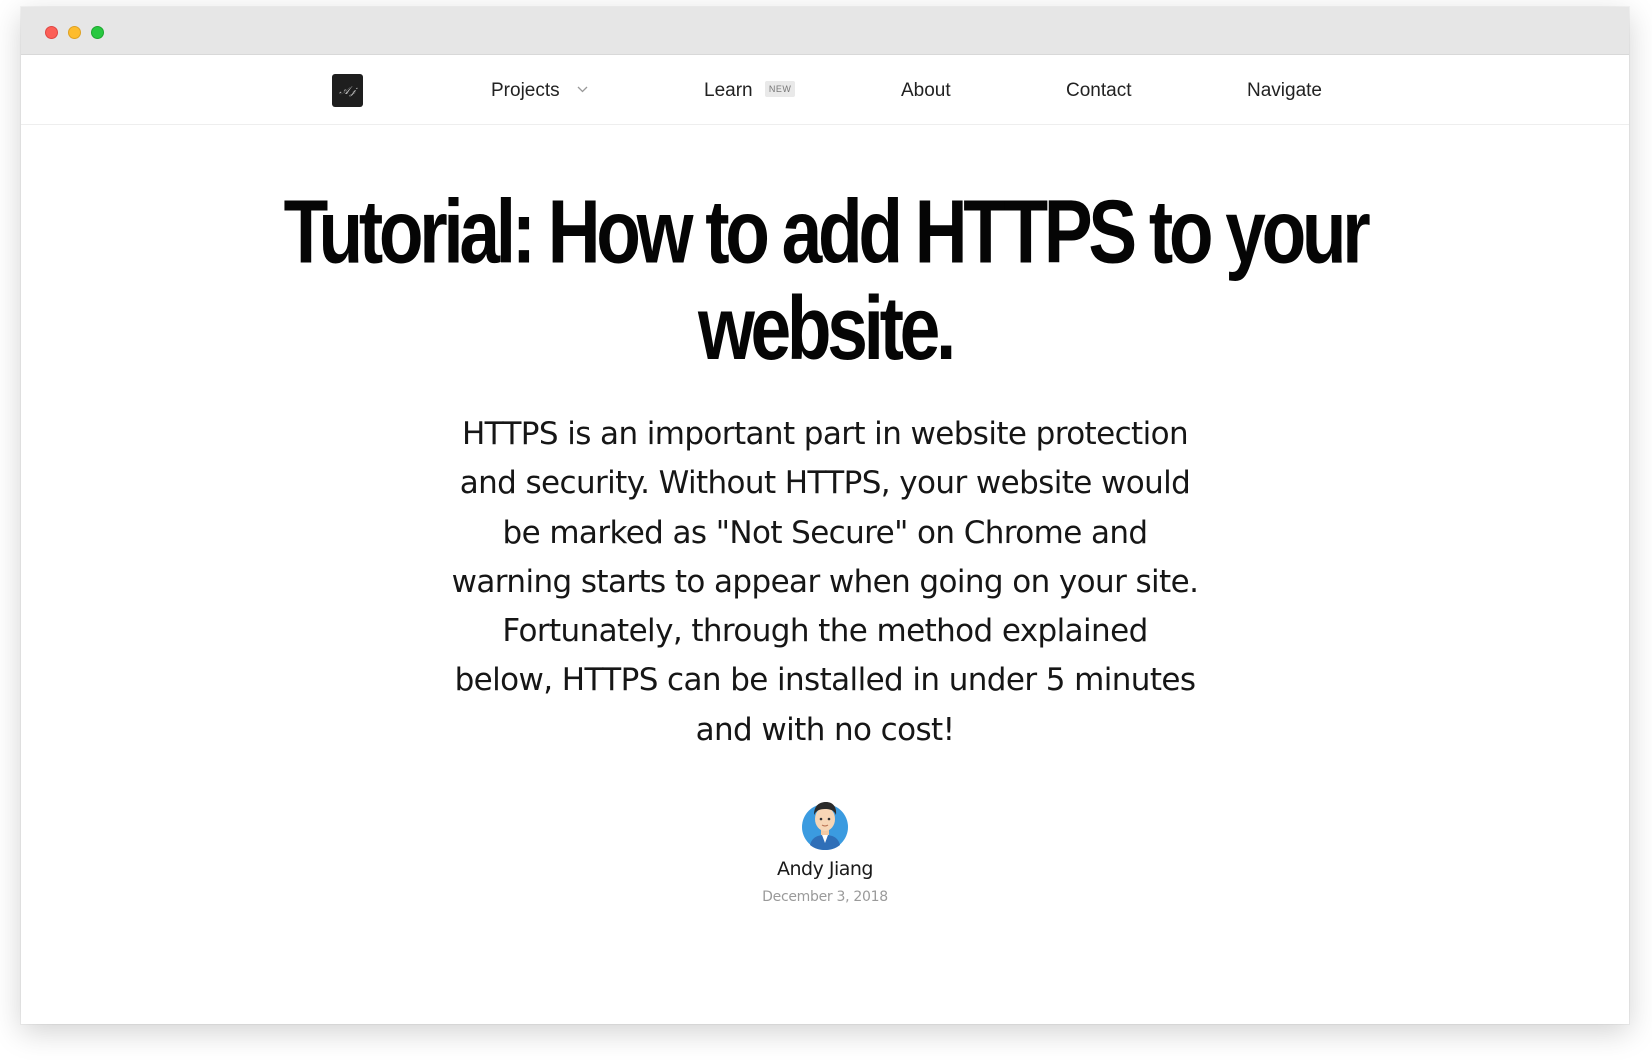 The height and width of the screenshot is (1060, 1652). Describe the element at coordinates (825, 729) in the screenshot. I see `lede-line-7: and with no cost!` at that location.